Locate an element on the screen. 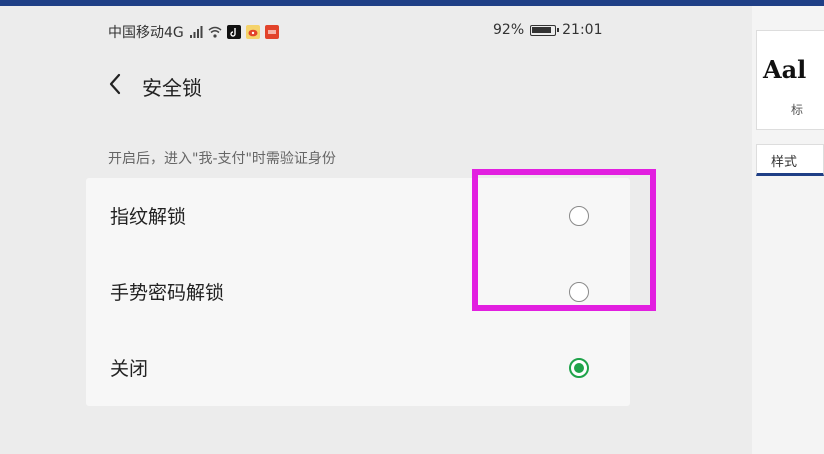  chevron-left-icon is located at coordinates (115, 84).